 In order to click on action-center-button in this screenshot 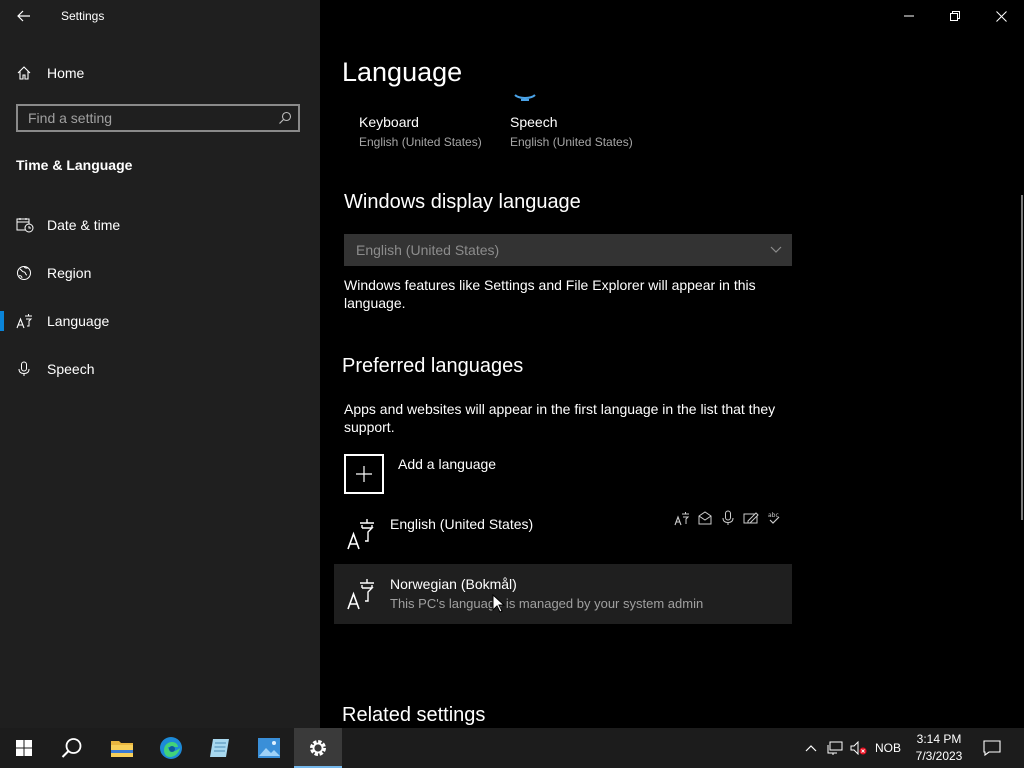, I will do `click(992, 748)`.